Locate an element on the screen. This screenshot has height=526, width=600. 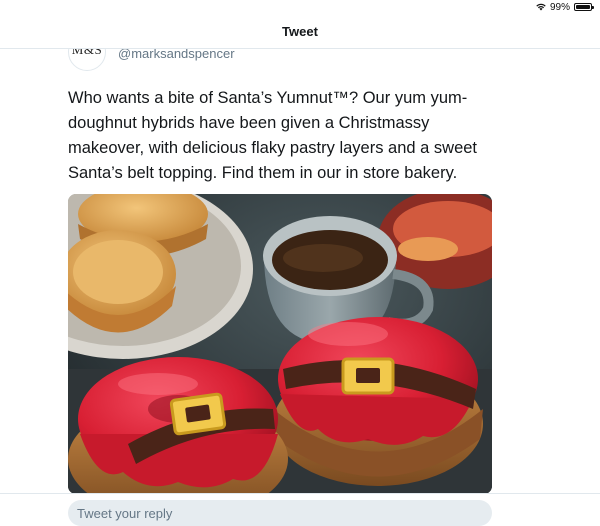
avatar: M&S is located at coordinates (87, 60).